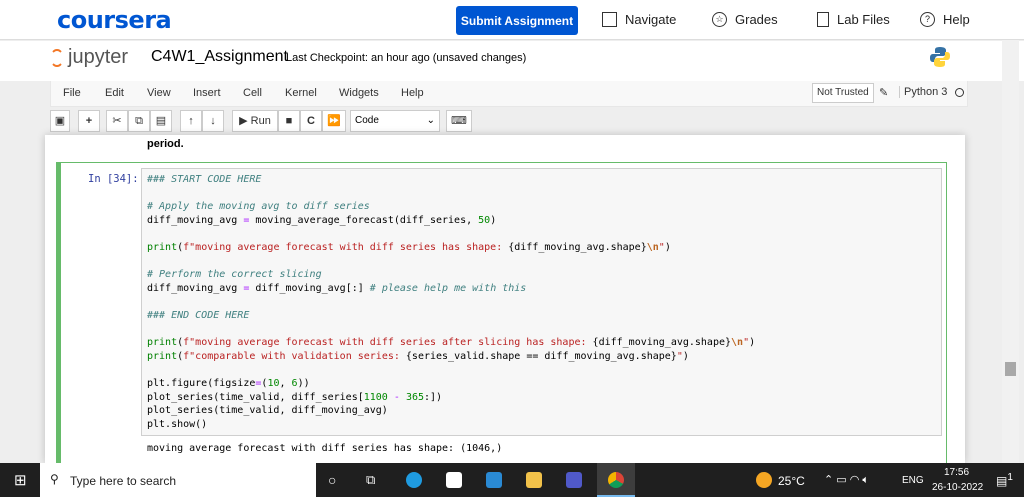 This screenshot has height=497, width=1024. Describe the element at coordinates (719, 19) in the screenshot. I see `star-icon: ☆` at that location.